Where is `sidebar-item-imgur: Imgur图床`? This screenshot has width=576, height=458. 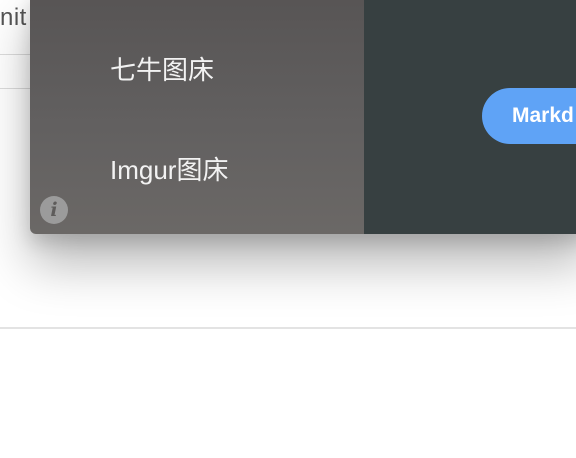 sidebar-item-imgur: Imgur图床 is located at coordinates (169, 168).